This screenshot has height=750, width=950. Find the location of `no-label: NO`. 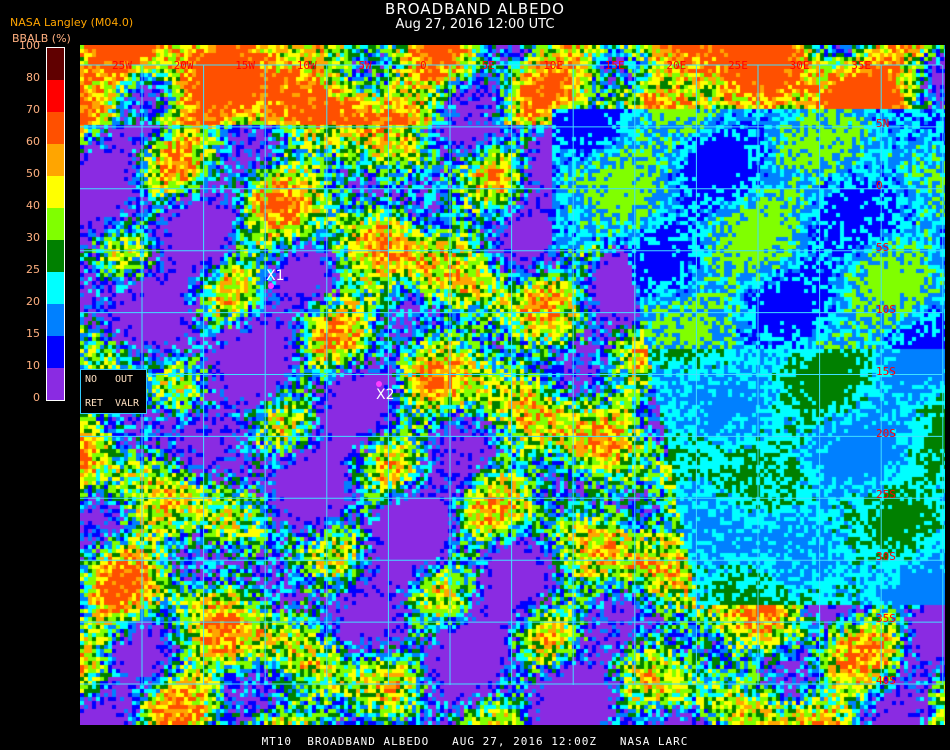

no-label: NO is located at coordinates (91, 379).